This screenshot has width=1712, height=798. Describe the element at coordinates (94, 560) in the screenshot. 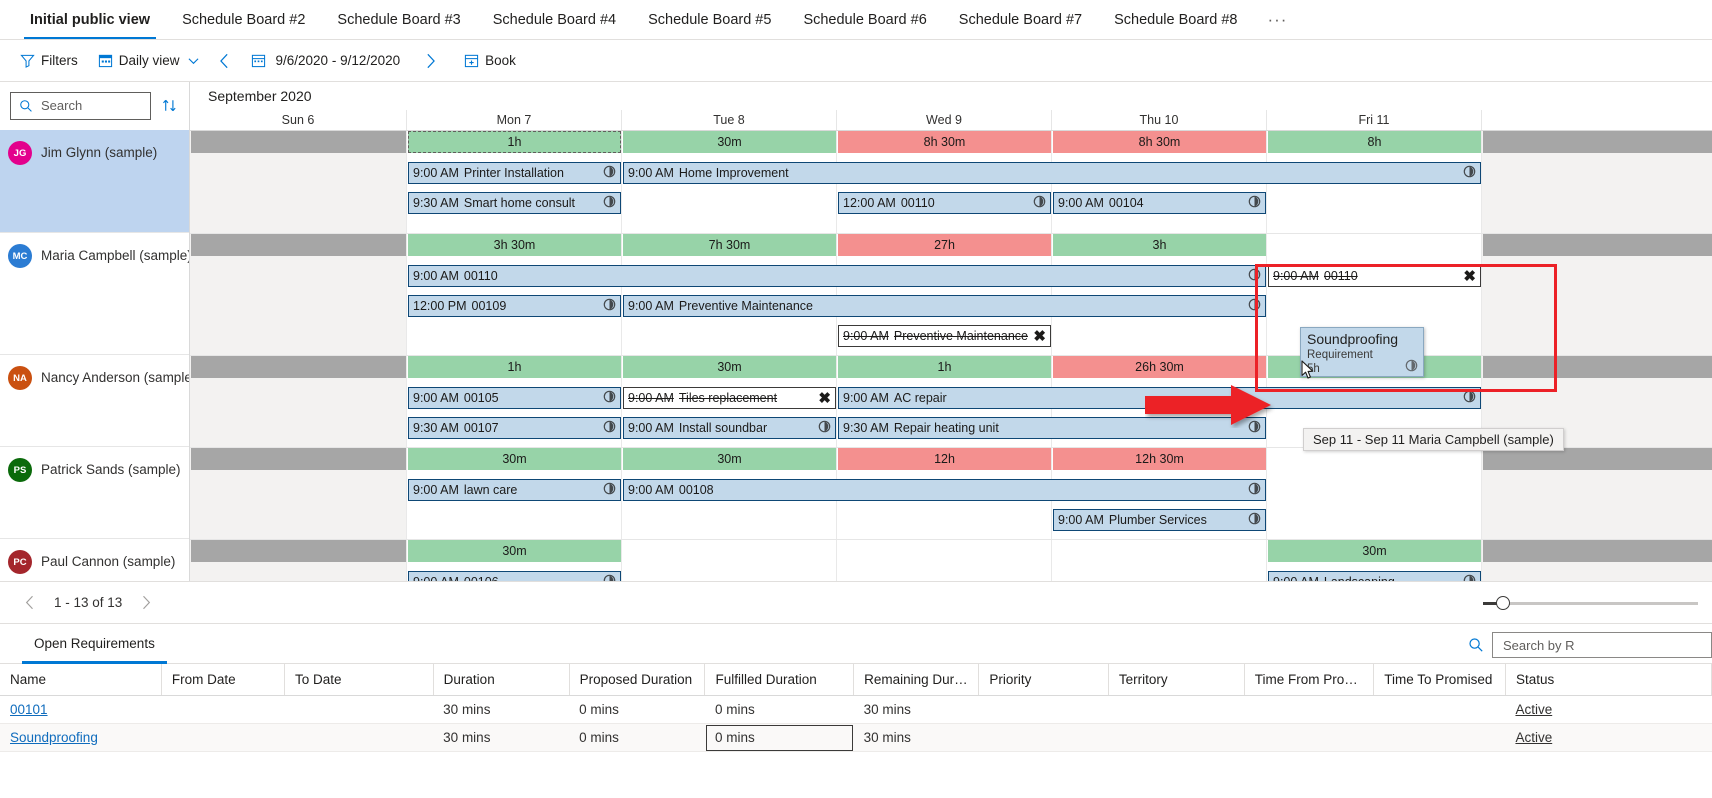

I see `resource-row: PC Paul Cannon (sample)` at that location.